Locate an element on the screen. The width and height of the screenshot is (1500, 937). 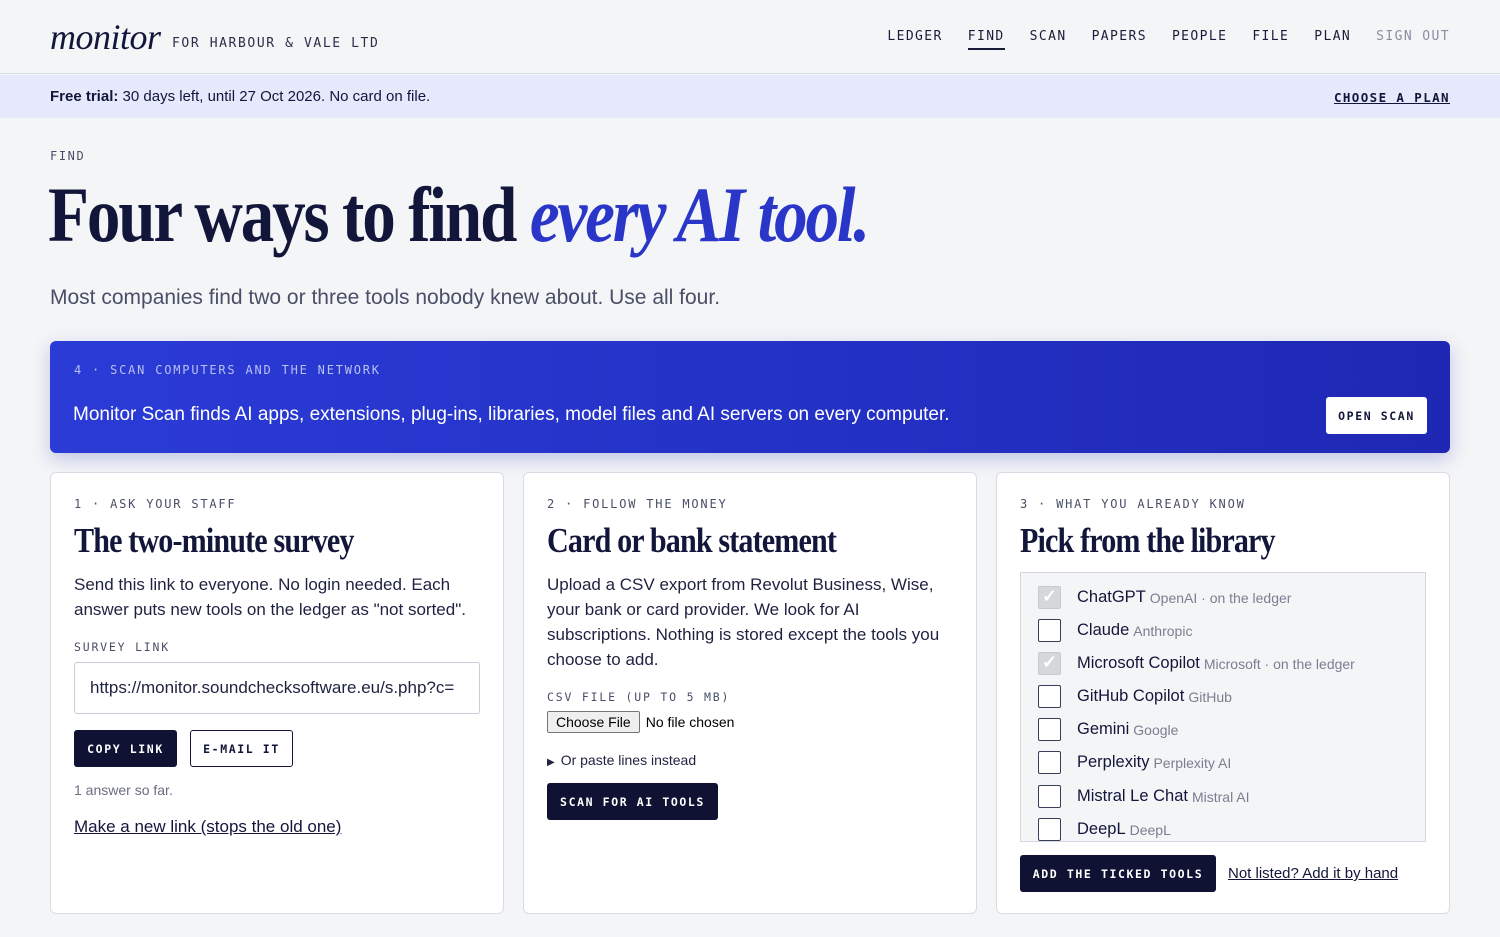
logo: monitor is located at coordinates (105, 37).